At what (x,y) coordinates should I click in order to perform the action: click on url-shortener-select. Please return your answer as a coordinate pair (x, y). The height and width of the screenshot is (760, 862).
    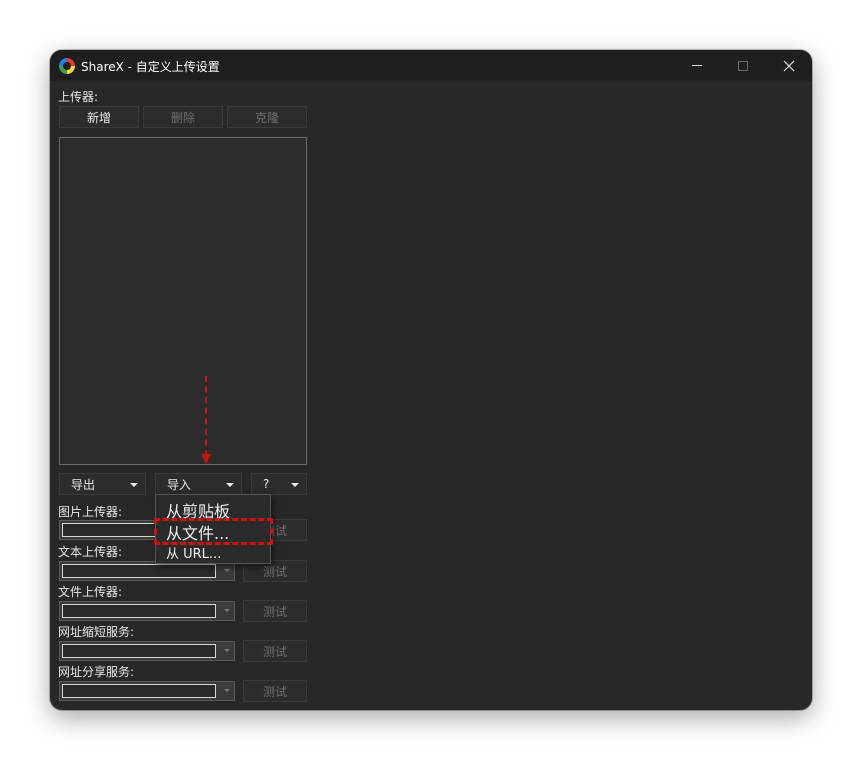
    Looking at the image, I should click on (147, 651).